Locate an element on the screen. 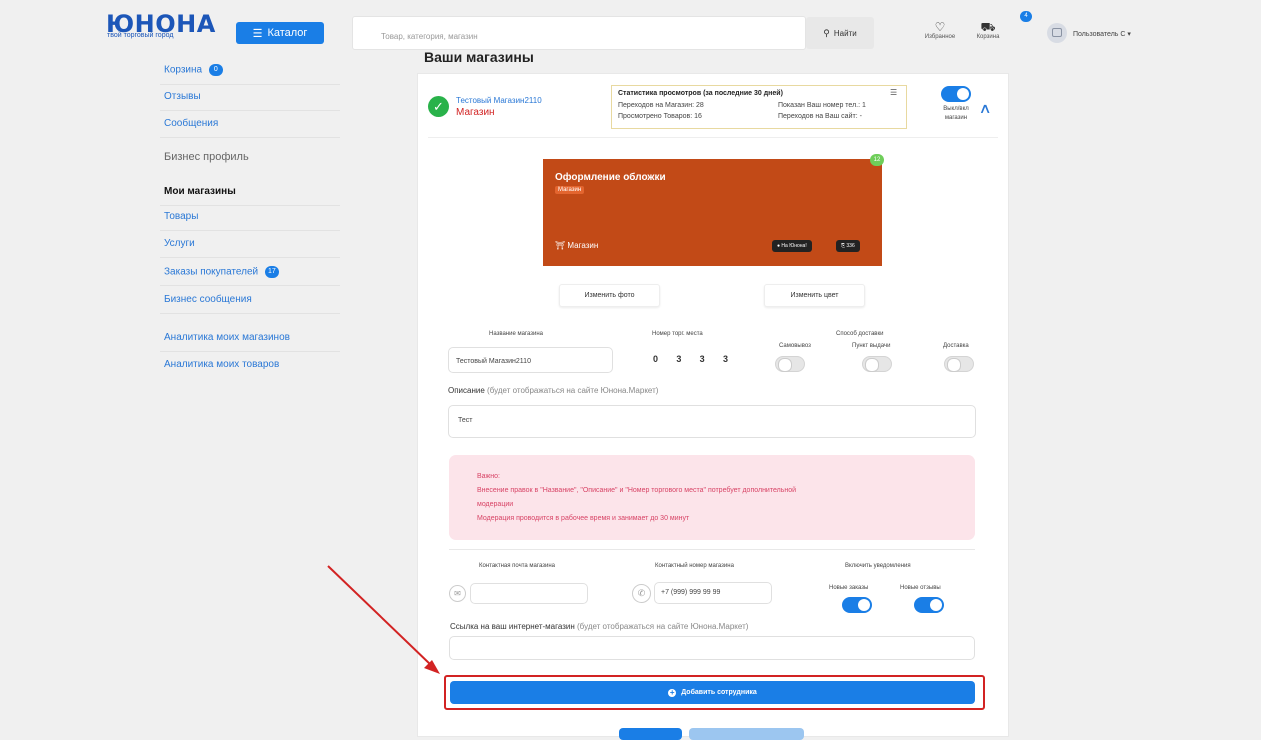  sidebar-item-messages: Сообщения is located at coordinates (191, 123).